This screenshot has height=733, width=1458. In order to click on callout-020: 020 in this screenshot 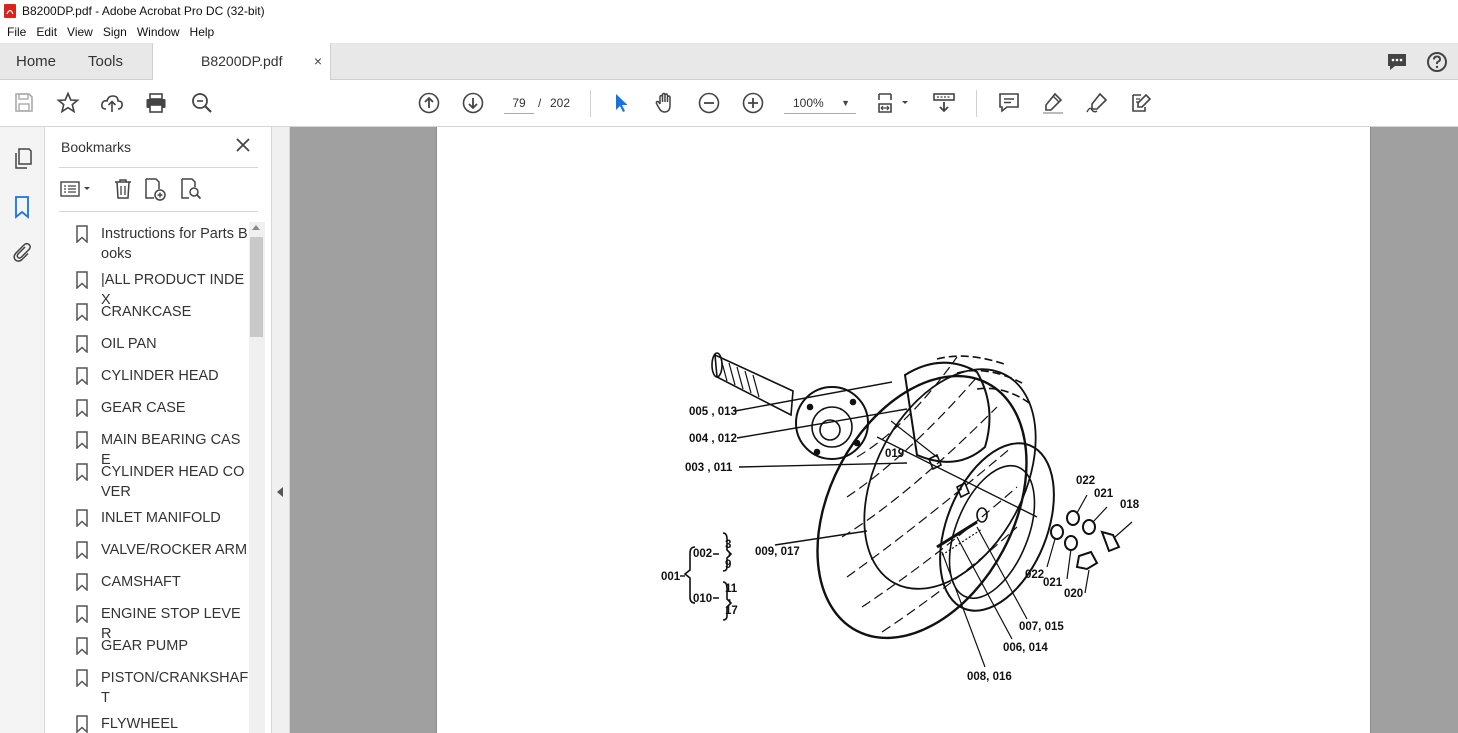, I will do `click(1073, 594)`.